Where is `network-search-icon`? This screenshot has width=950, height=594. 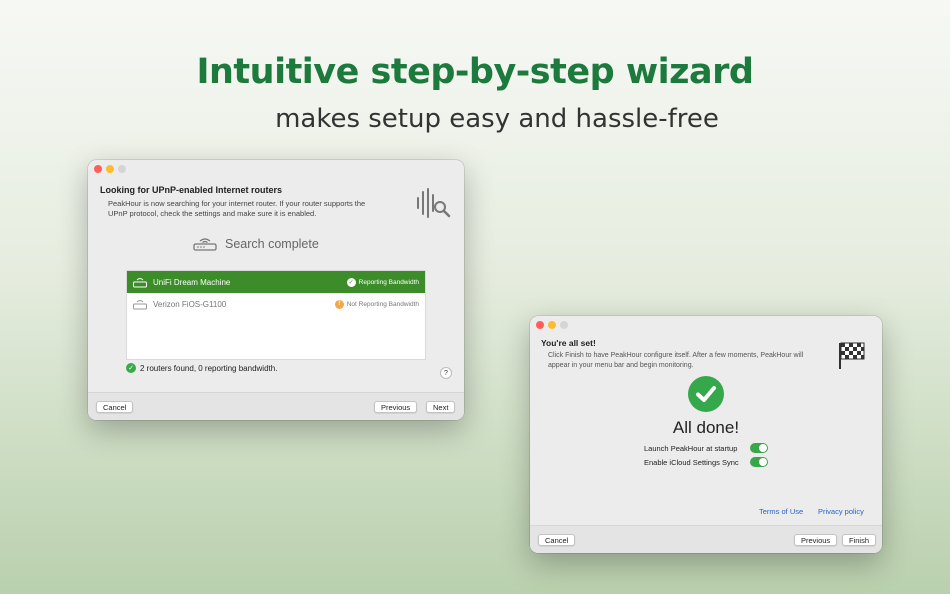
network-search-icon is located at coordinates (434, 203).